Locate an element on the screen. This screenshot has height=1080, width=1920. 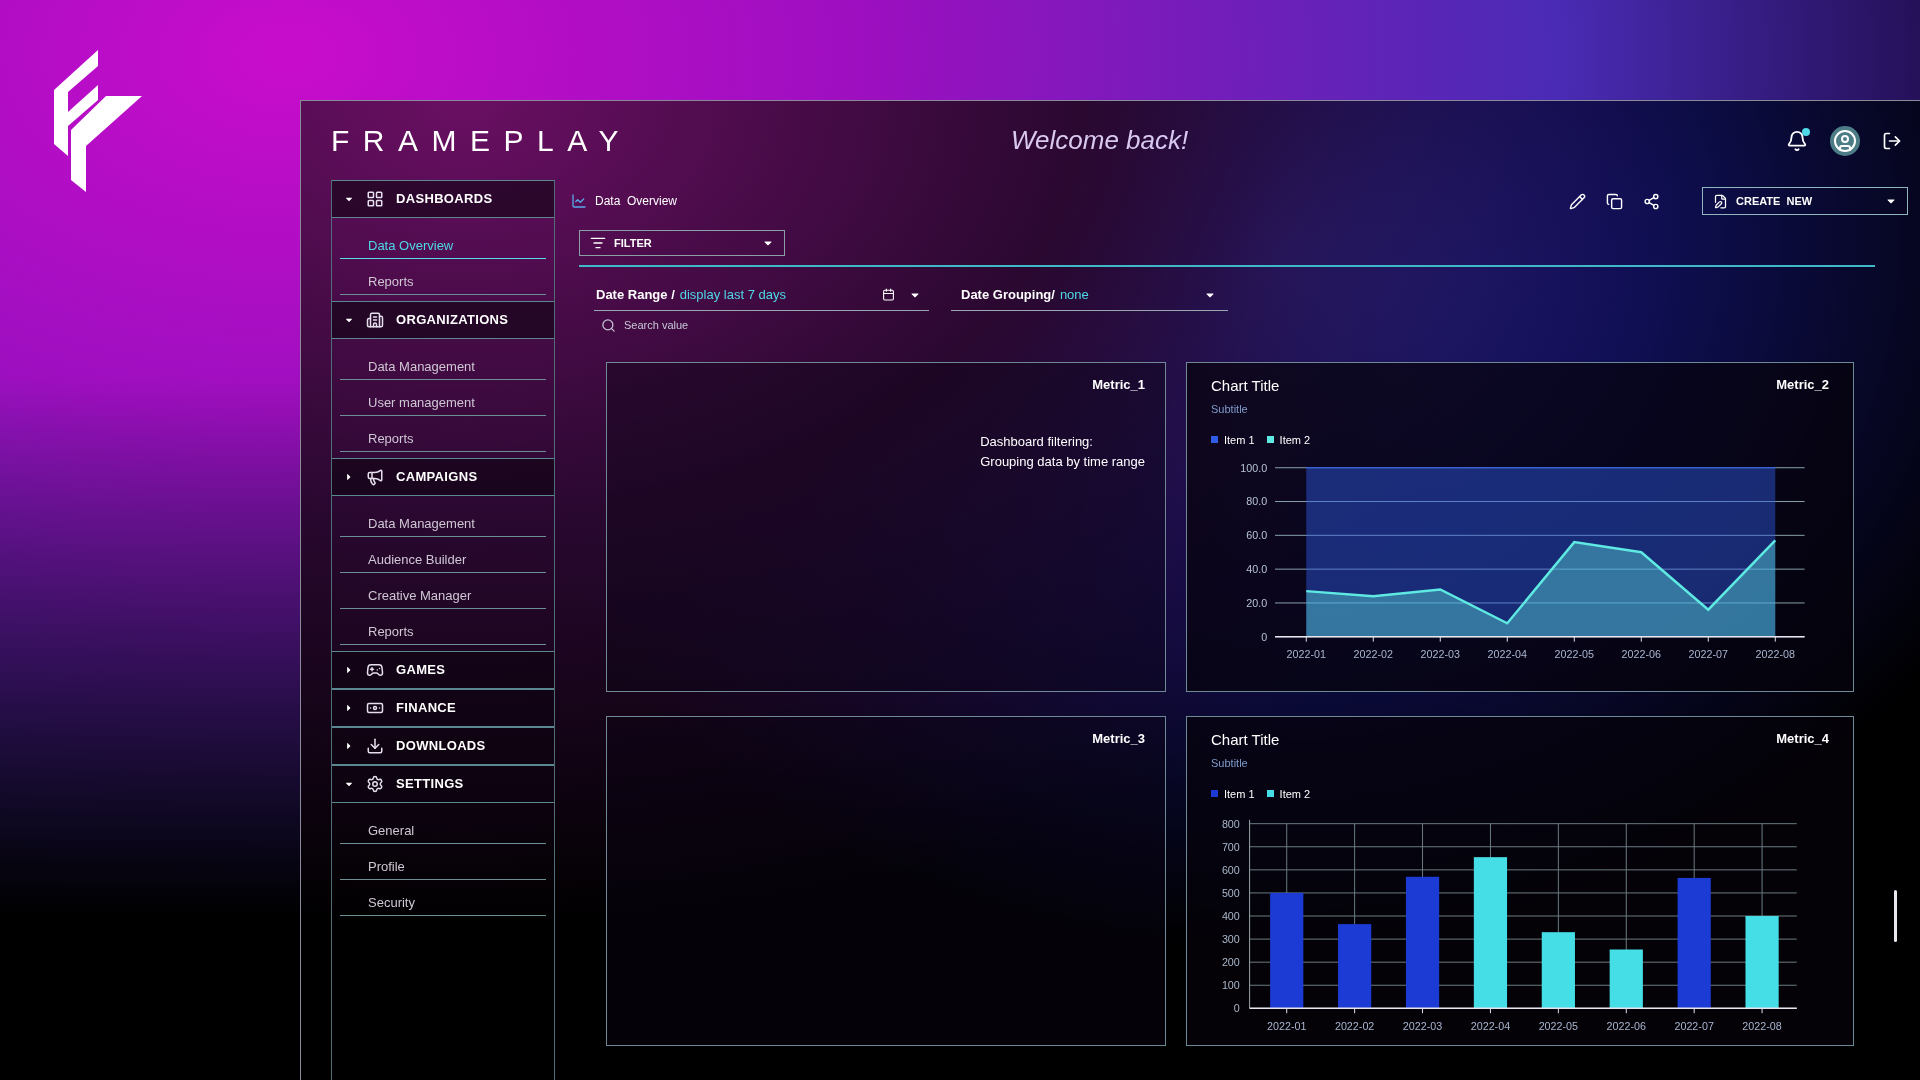
metric-label: Metric_4 is located at coordinates (1802, 738).